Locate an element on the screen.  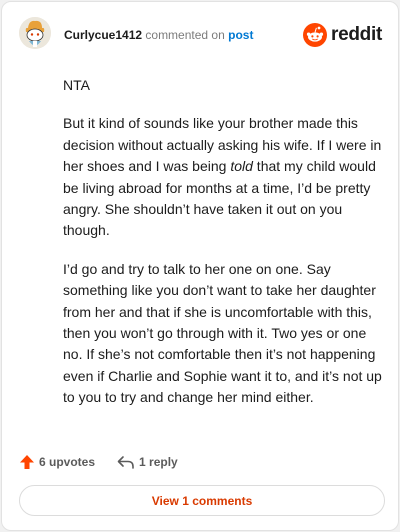
upvote-count: 6 upvotes is located at coordinates (67, 462).